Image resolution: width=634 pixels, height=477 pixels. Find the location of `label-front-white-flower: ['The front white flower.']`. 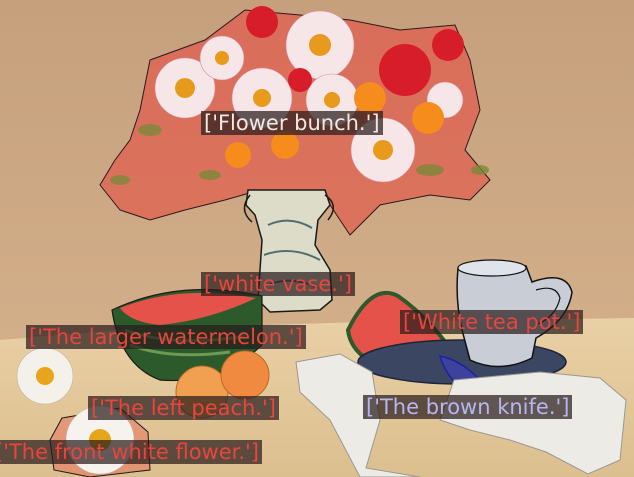

label-front-white-flower: ['The front white flower.'] is located at coordinates (131, 452).